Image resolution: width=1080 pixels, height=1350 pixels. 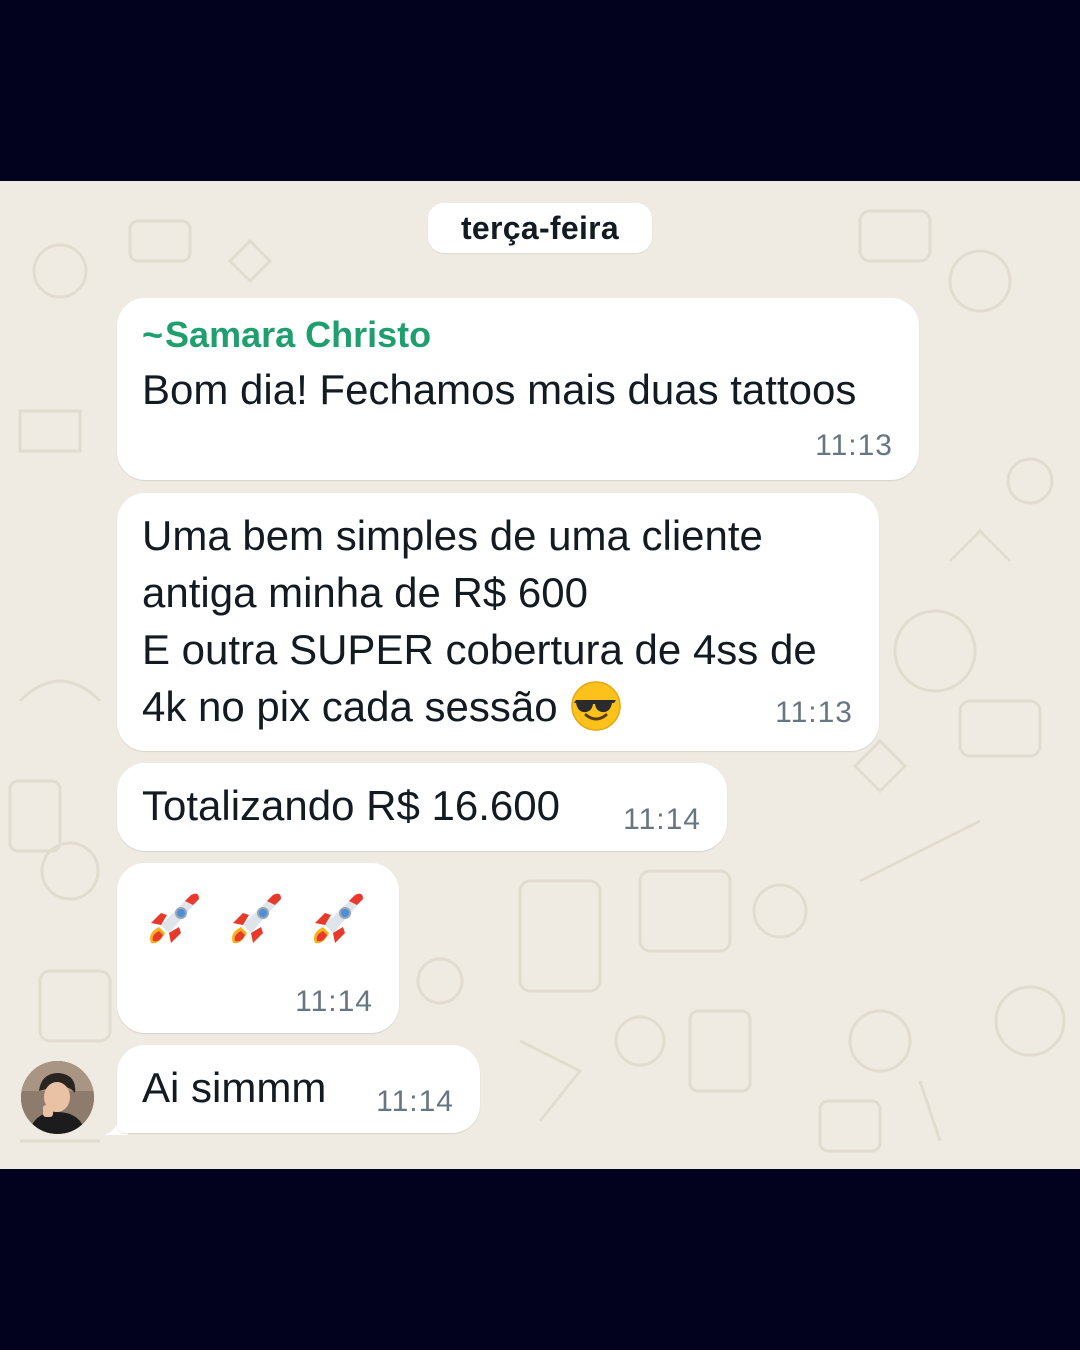 I want to click on message-bubble: 11:14, so click(x=258, y=948).